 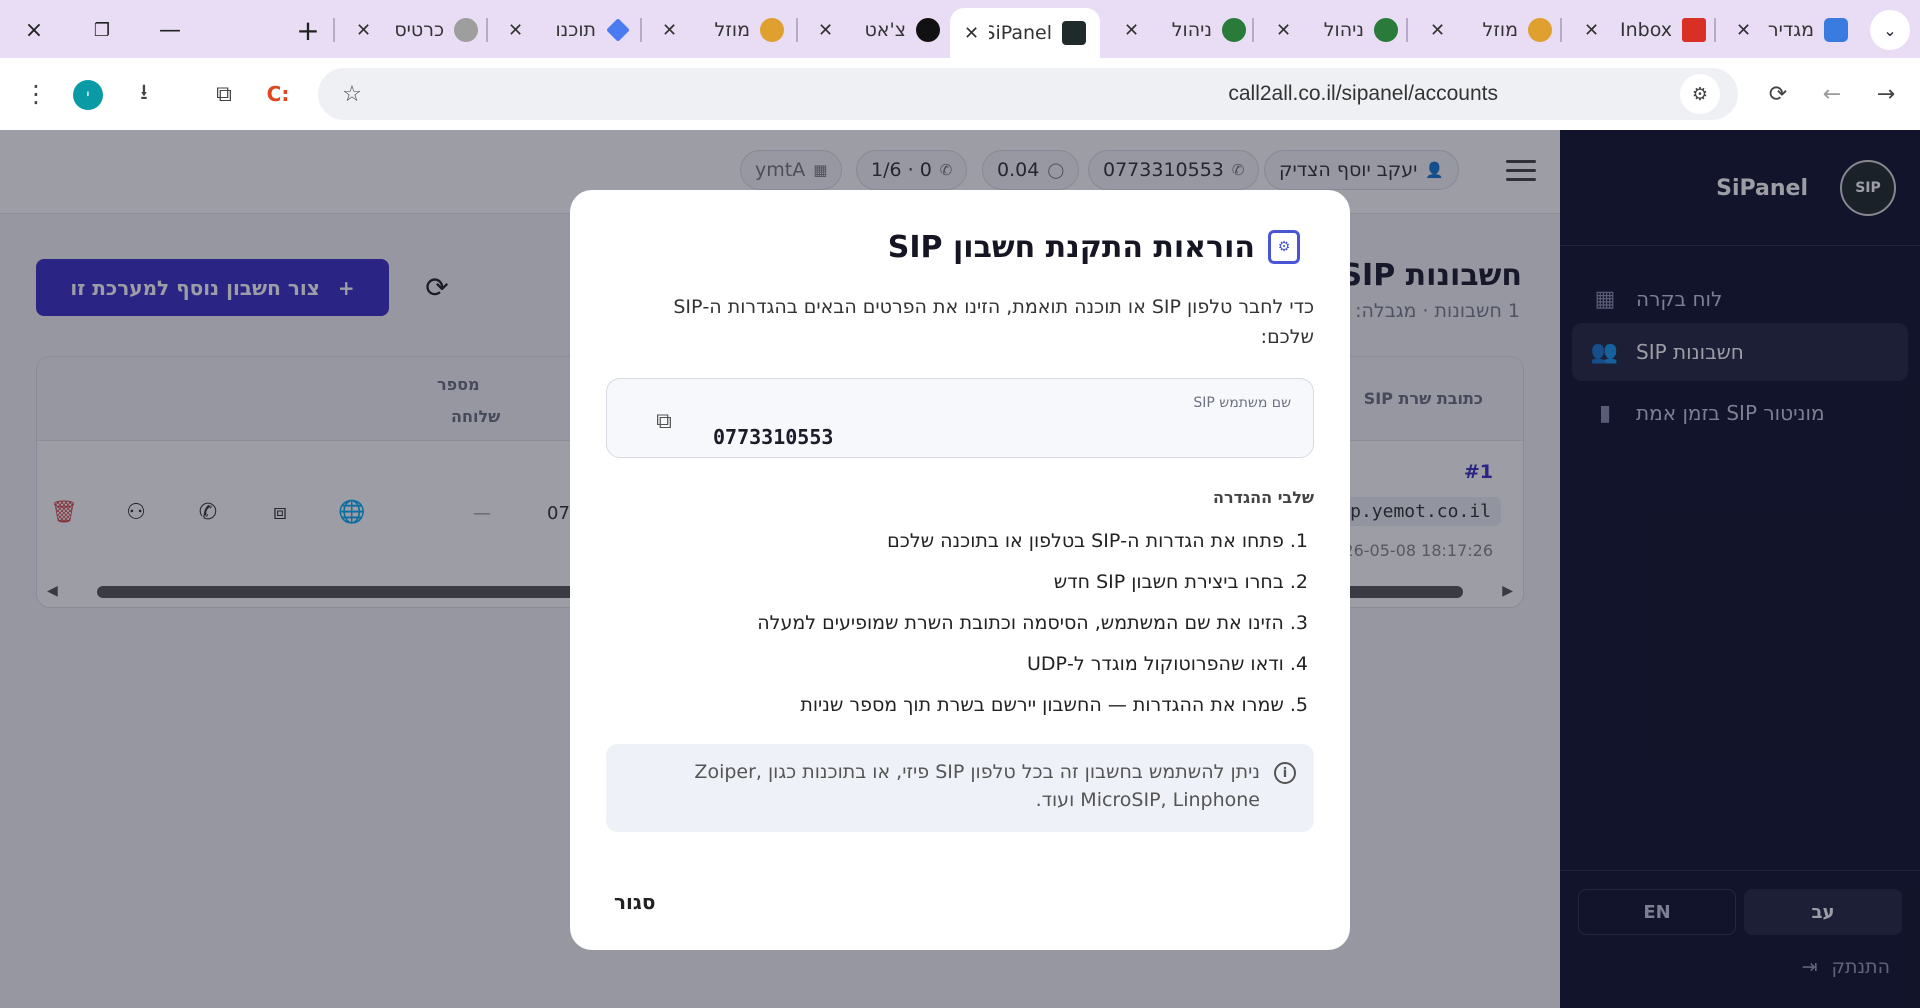 I want to click on back-icon: ←, so click(x=1832, y=94).